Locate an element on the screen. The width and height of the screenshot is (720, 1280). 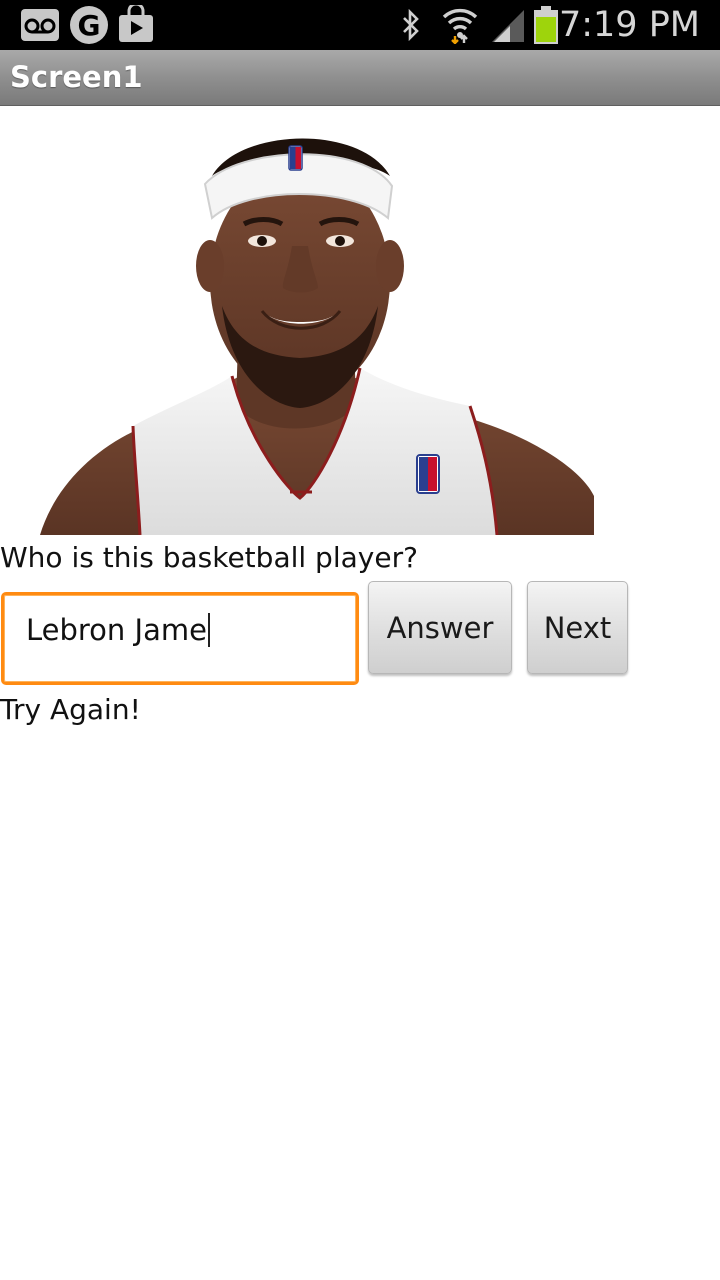
svg-text: G is located at coordinates (89, 25).